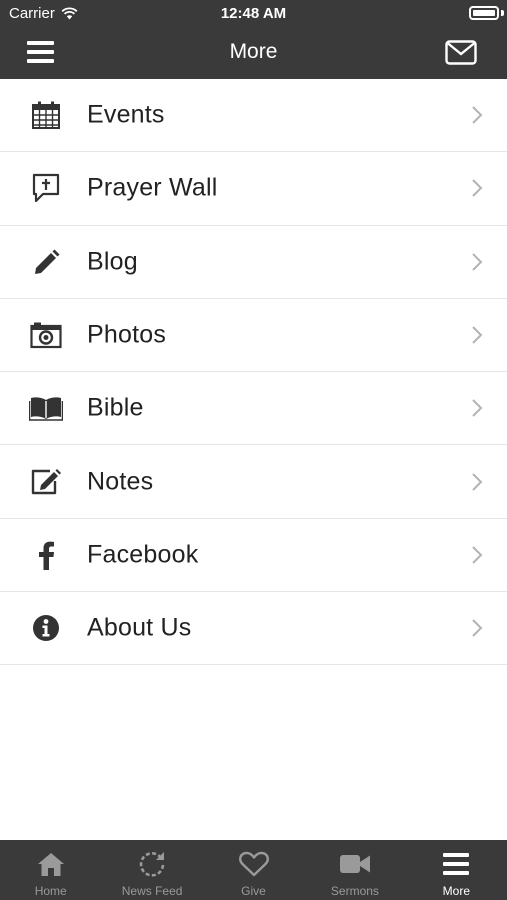 This screenshot has width=507, height=900. I want to click on menu-item-label: Photos, so click(127, 334).